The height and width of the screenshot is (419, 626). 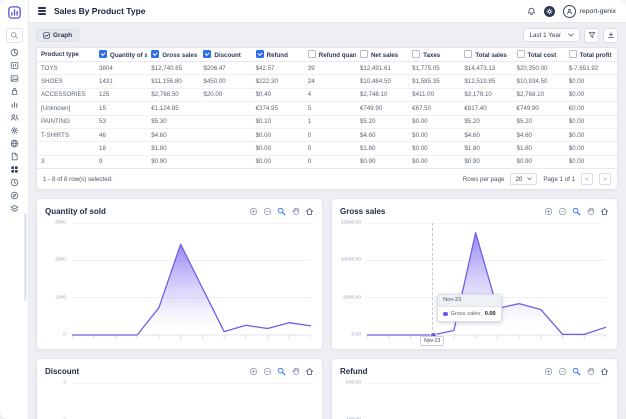 I want to click on table-cell: $1.80, so click(x=538, y=148).